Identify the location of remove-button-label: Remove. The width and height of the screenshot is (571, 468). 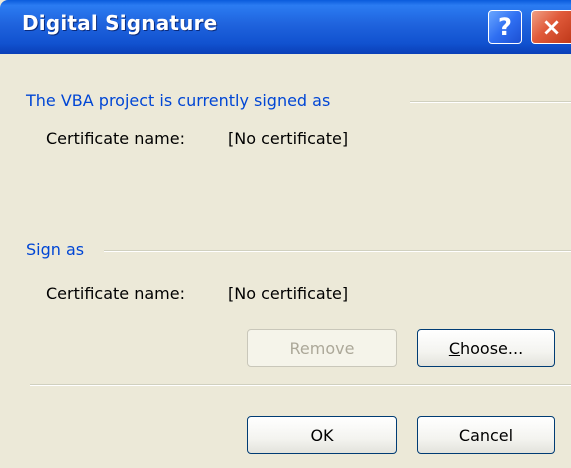
(322, 348).